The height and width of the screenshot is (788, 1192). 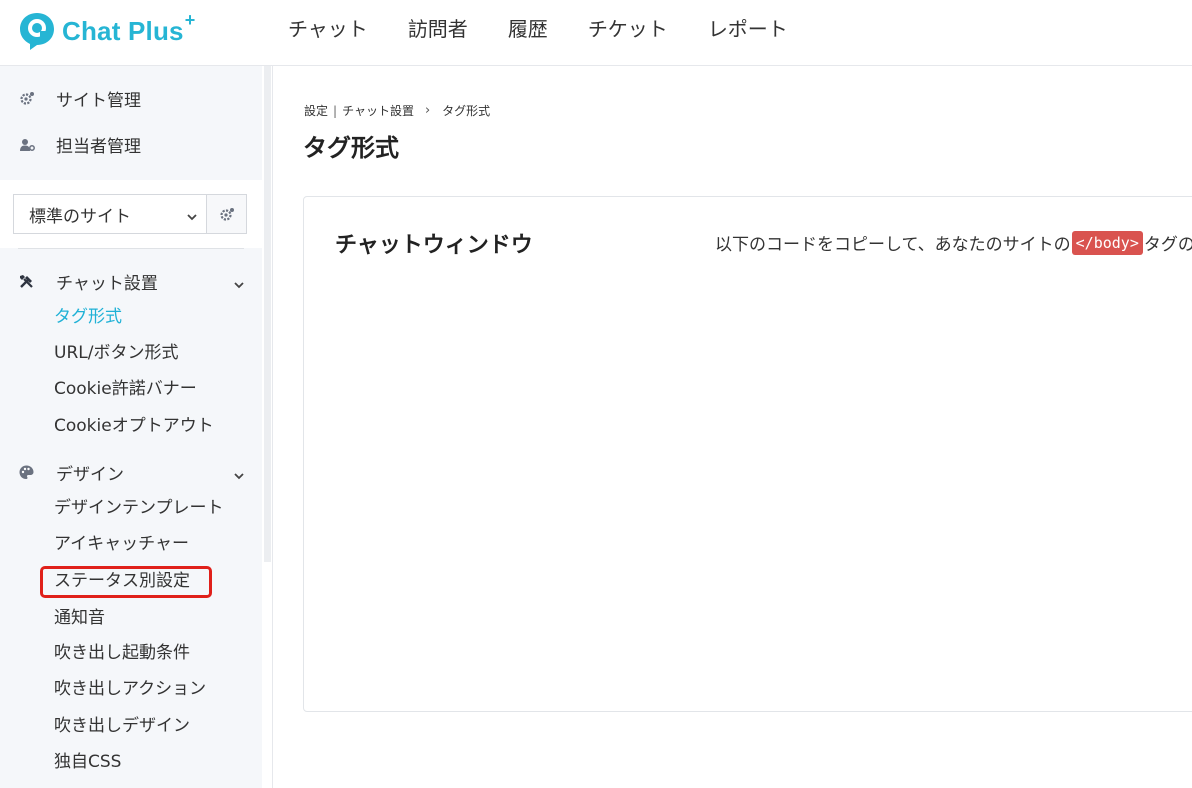 What do you see at coordinates (26, 281) in the screenshot?
I see `tools-icon` at bounding box center [26, 281].